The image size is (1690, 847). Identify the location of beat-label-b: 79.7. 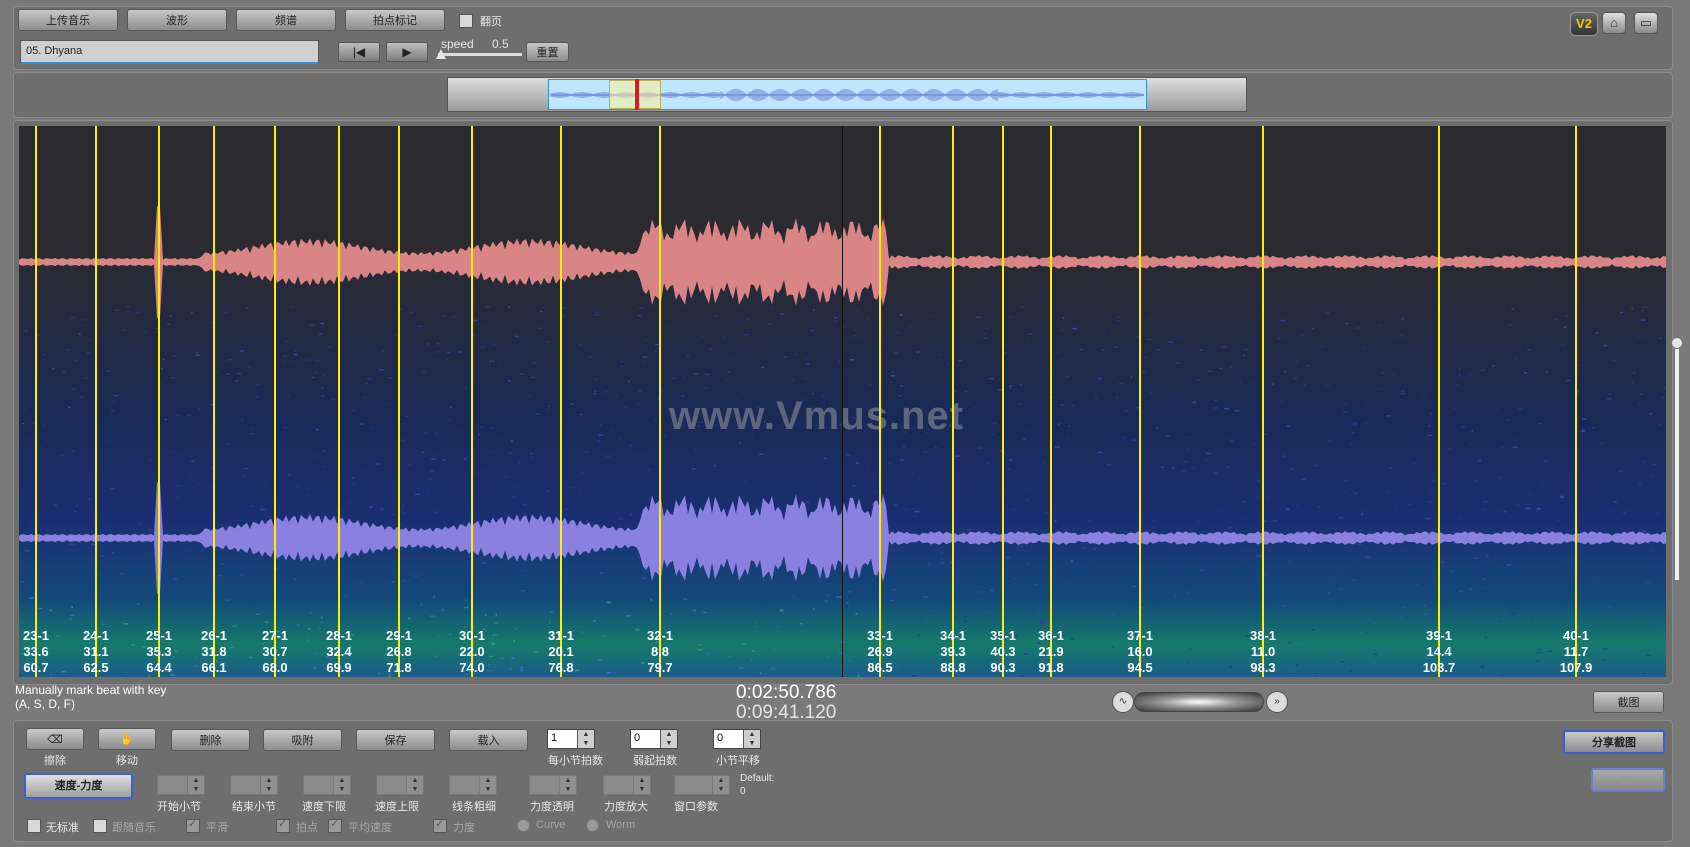
(660, 667).